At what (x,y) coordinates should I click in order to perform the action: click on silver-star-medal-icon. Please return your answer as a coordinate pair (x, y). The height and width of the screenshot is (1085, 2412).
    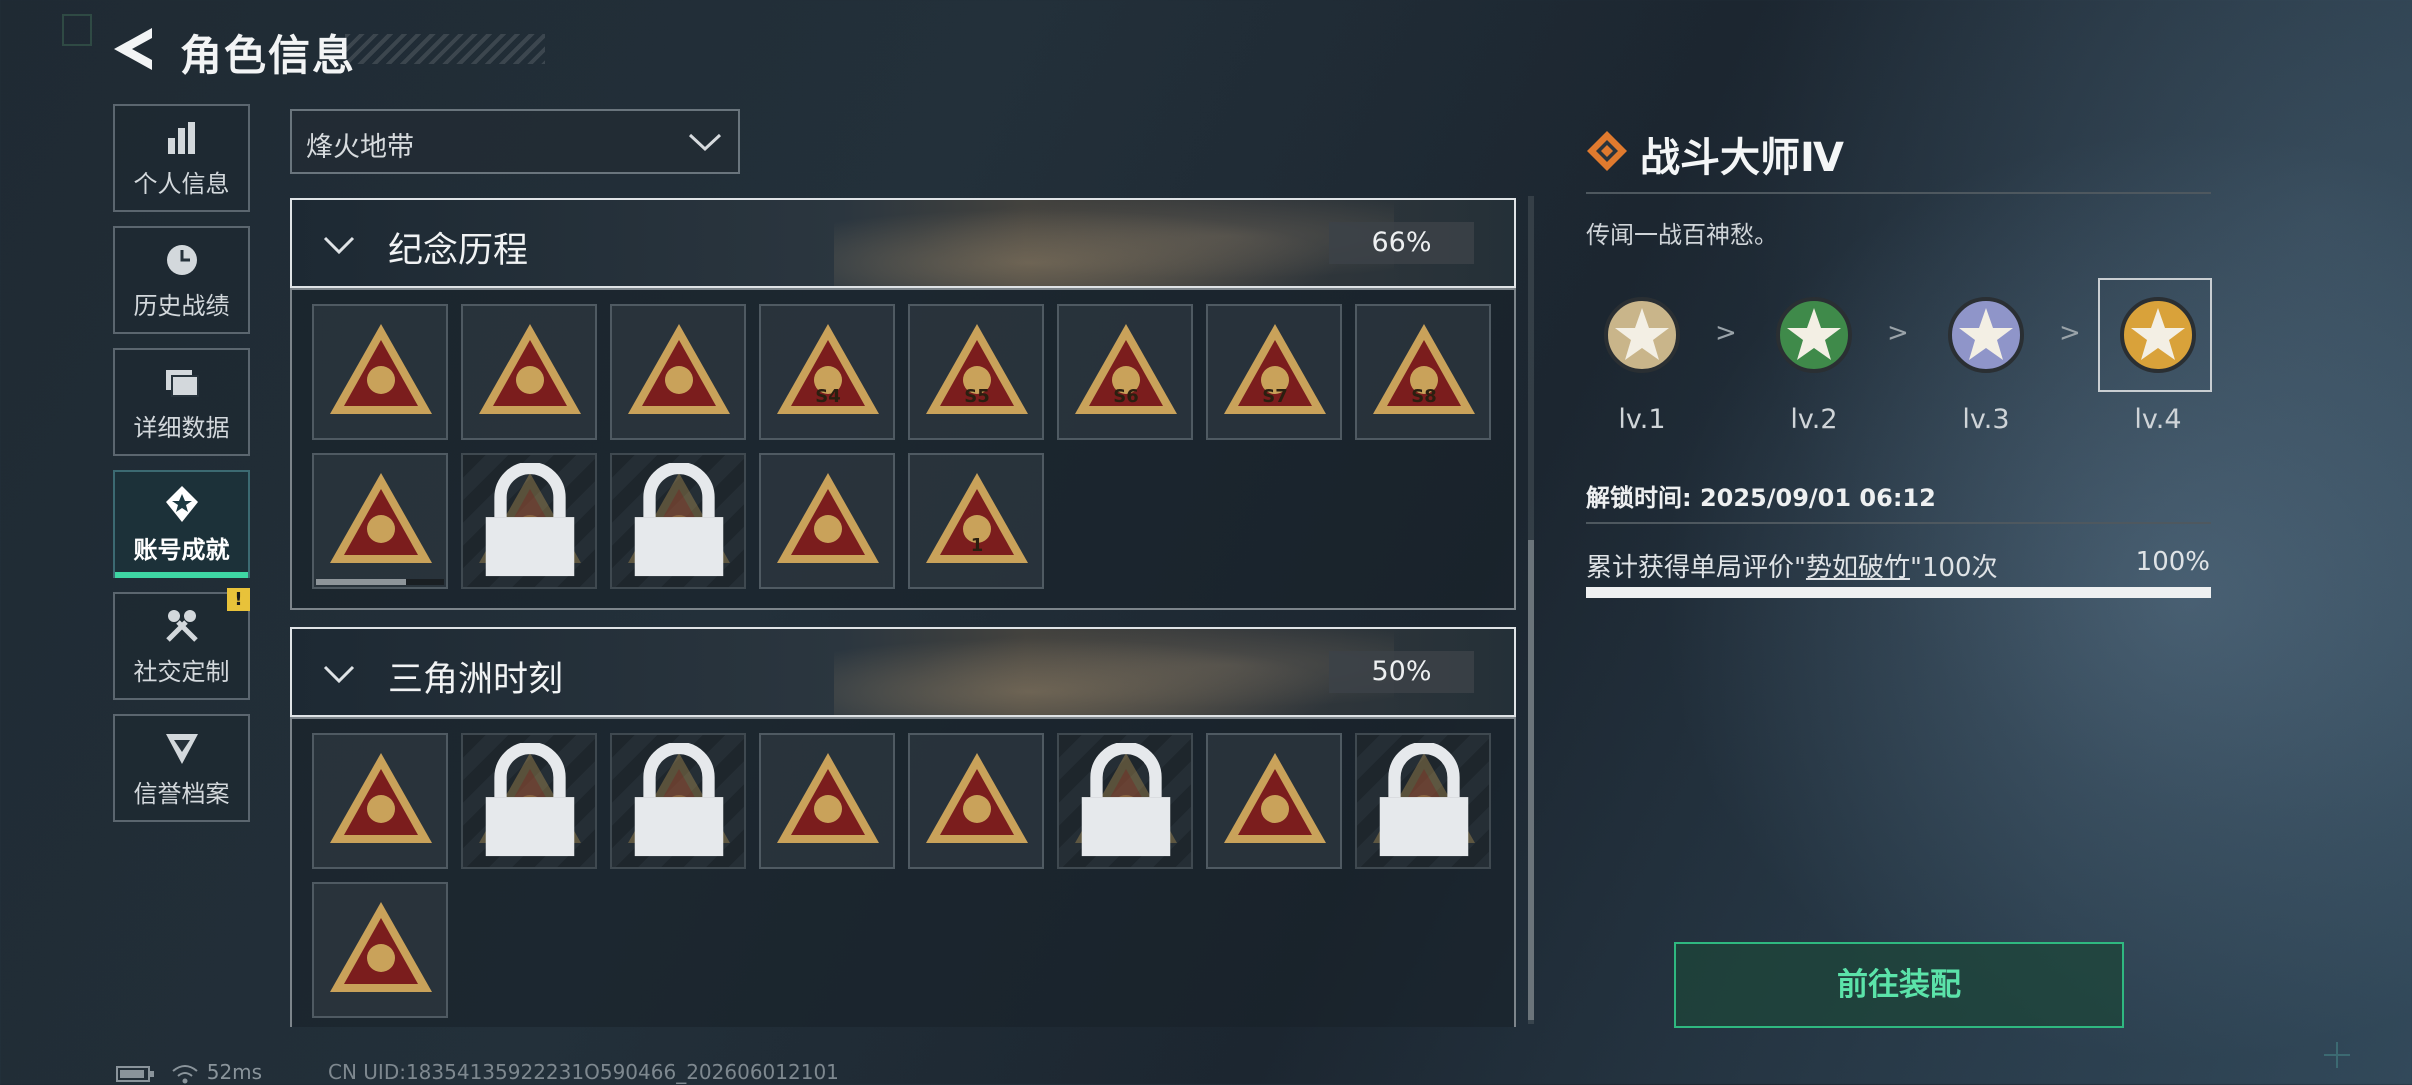
    Looking at the image, I should click on (1986, 335).